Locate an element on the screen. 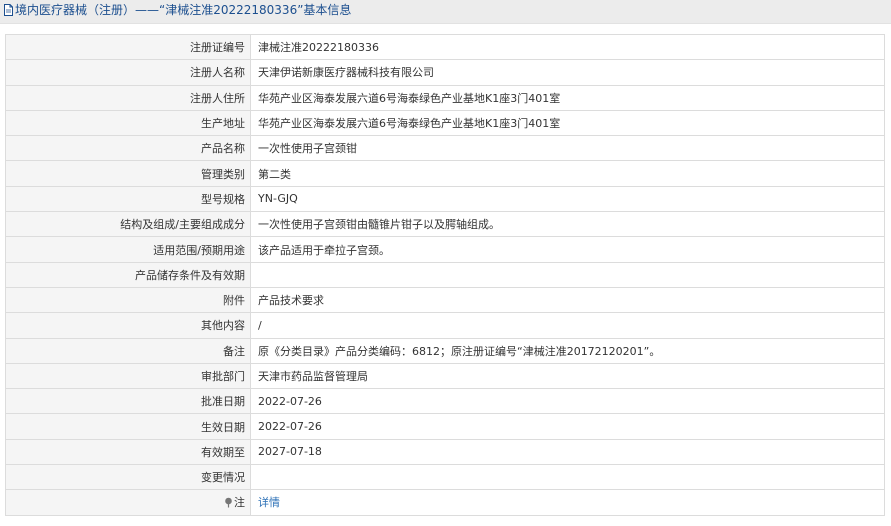  info-row-production-address: 生产地址 华苑产业区海泰发展六道6号海泰绿色产业基地K1座3门401室 is located at coordinates (445, 123).